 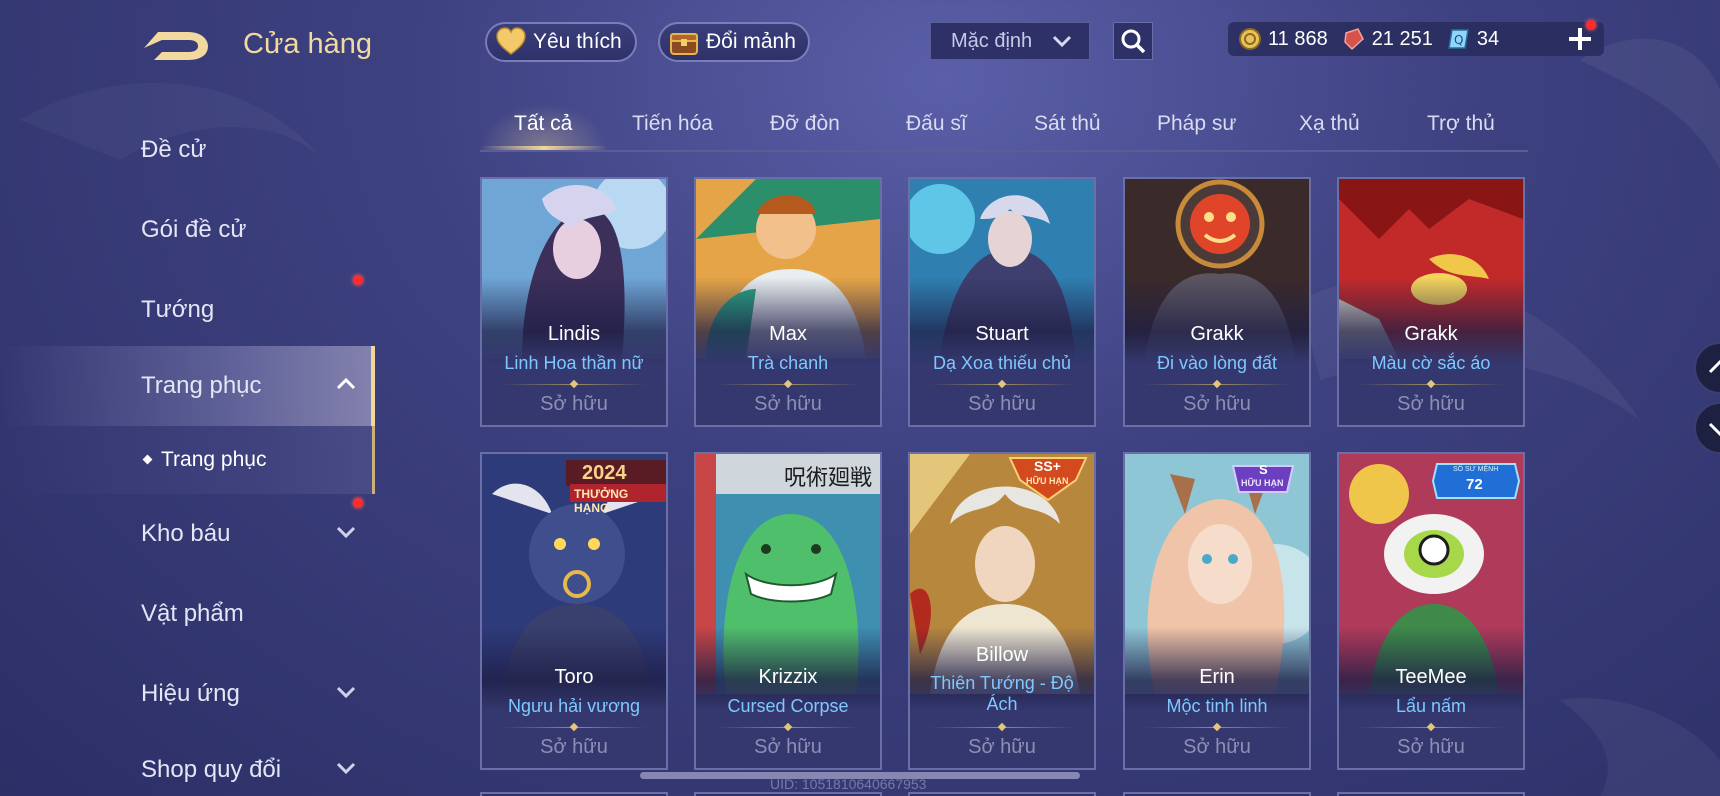 What do you see at coordinates (1431, 706) in the screenshot?
I see `skin-name: Lẩu nấm` at bounding box center [1431, 706].